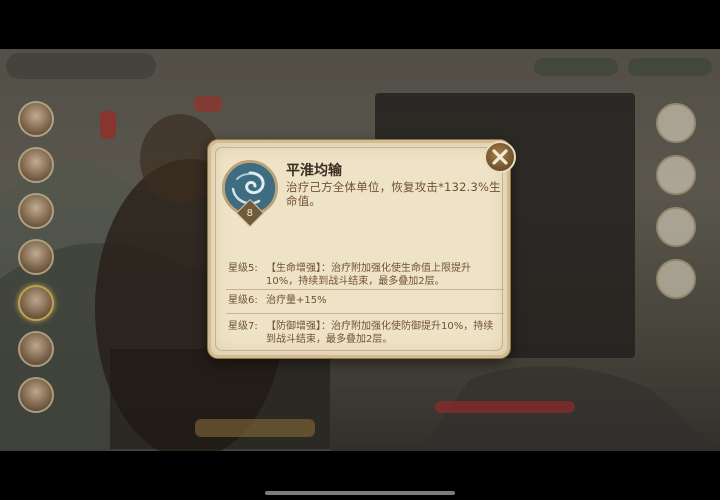  Describe the element at coordinates (81, 66) in the screenshot. I see `top-left-back-button` at that location.